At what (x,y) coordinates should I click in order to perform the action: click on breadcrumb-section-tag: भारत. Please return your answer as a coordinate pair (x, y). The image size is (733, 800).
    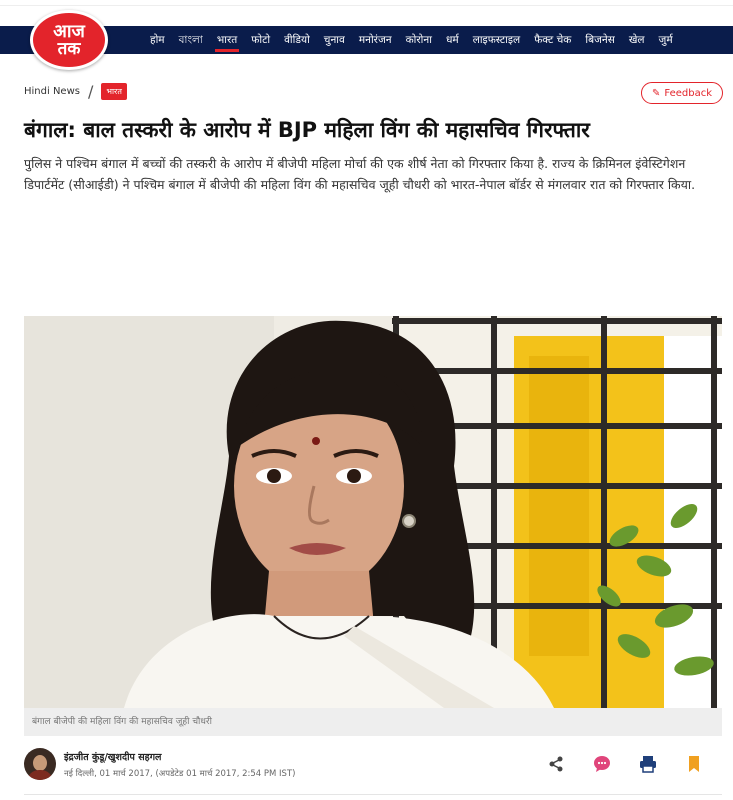
    Looking at the image, I should click on (114, 91).